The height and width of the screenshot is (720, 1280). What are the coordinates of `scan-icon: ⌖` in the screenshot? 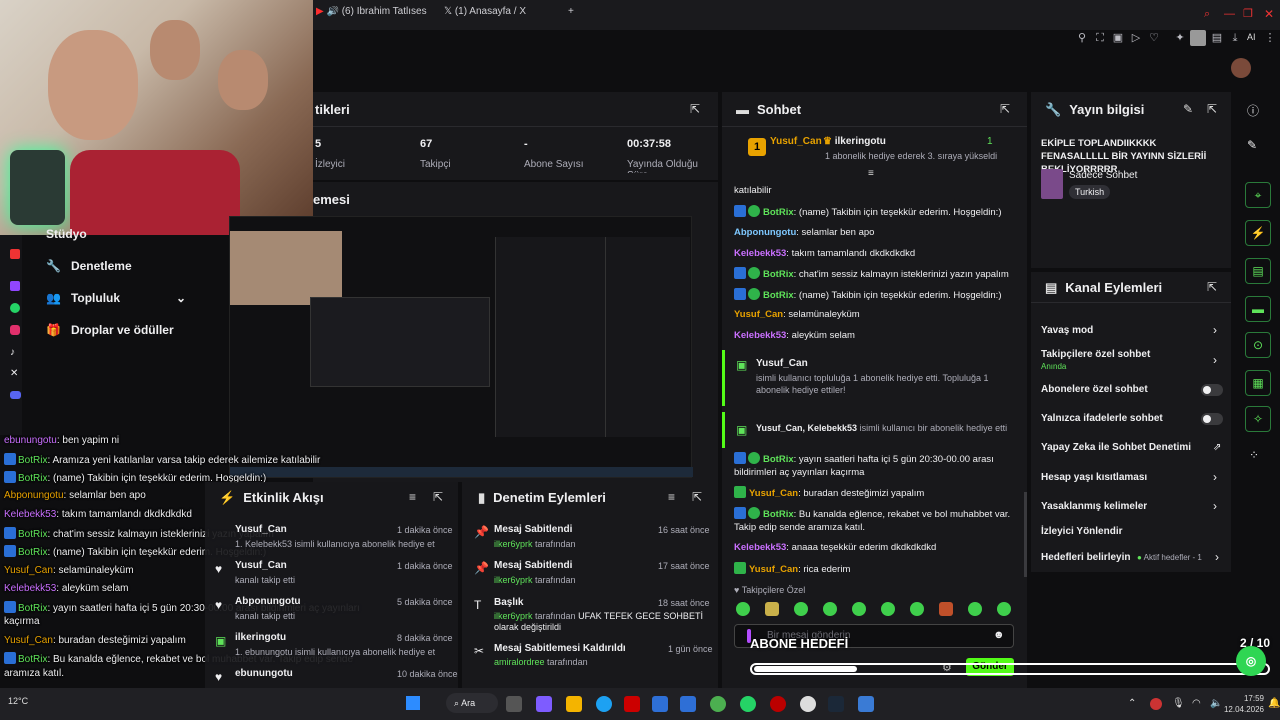 It's located at (1258, 195).